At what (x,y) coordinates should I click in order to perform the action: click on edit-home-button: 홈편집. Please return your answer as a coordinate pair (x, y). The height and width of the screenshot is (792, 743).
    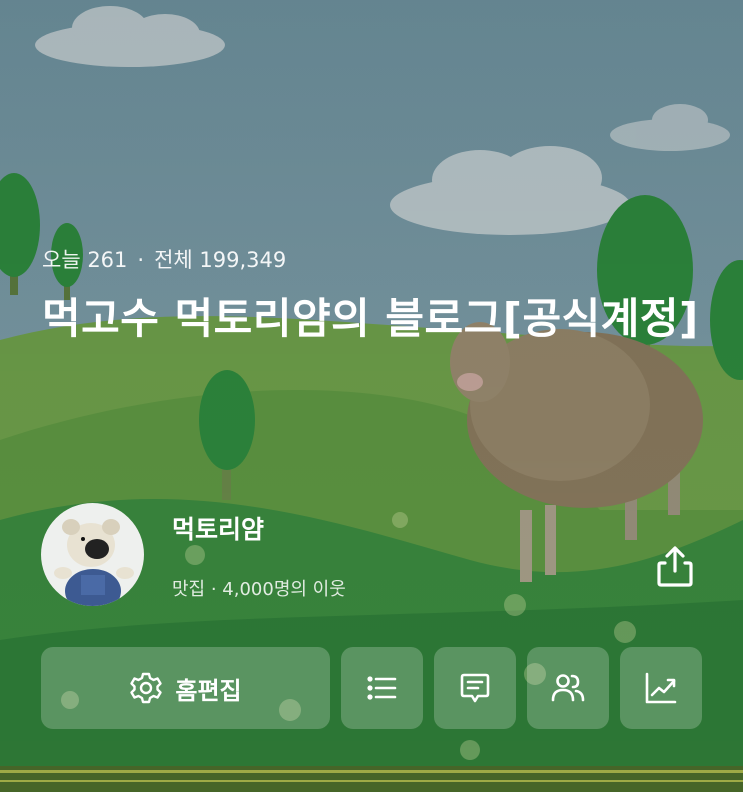
    Looking at the image, I should click on (185, 688).